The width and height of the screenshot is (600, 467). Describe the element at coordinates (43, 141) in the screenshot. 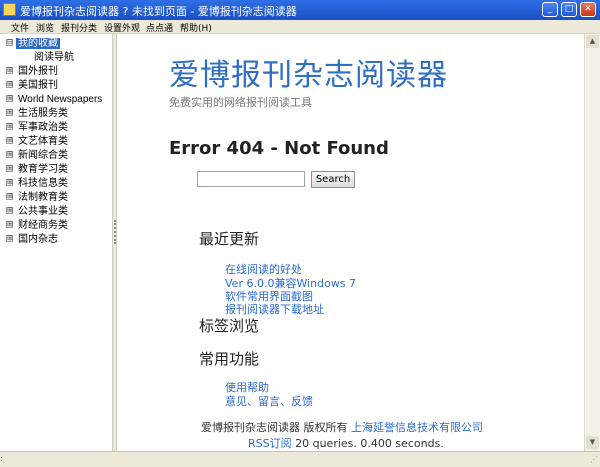

I see `tree-item-label: 文艺体育类` at that location.